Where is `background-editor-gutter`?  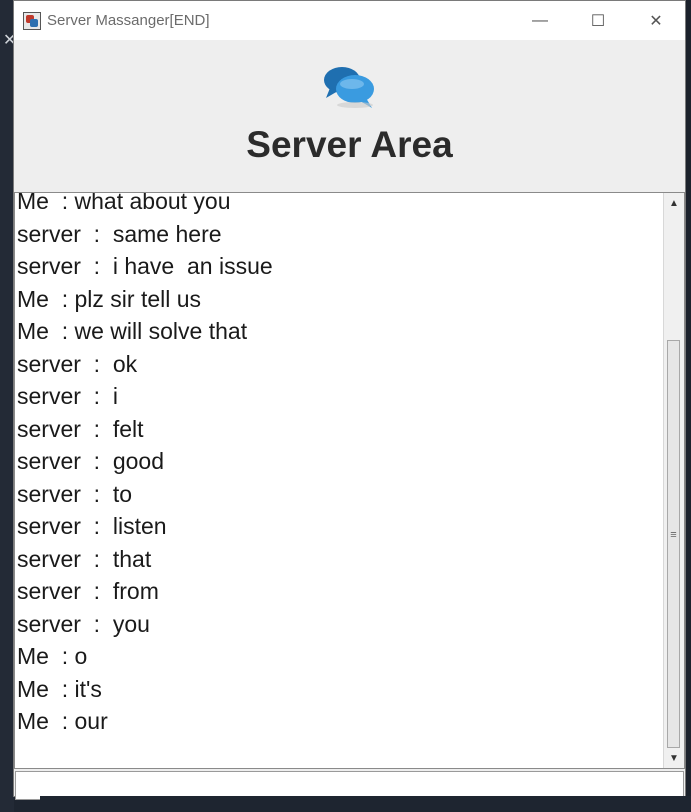
background-editor-gutter is located at coordinates (7, 406).